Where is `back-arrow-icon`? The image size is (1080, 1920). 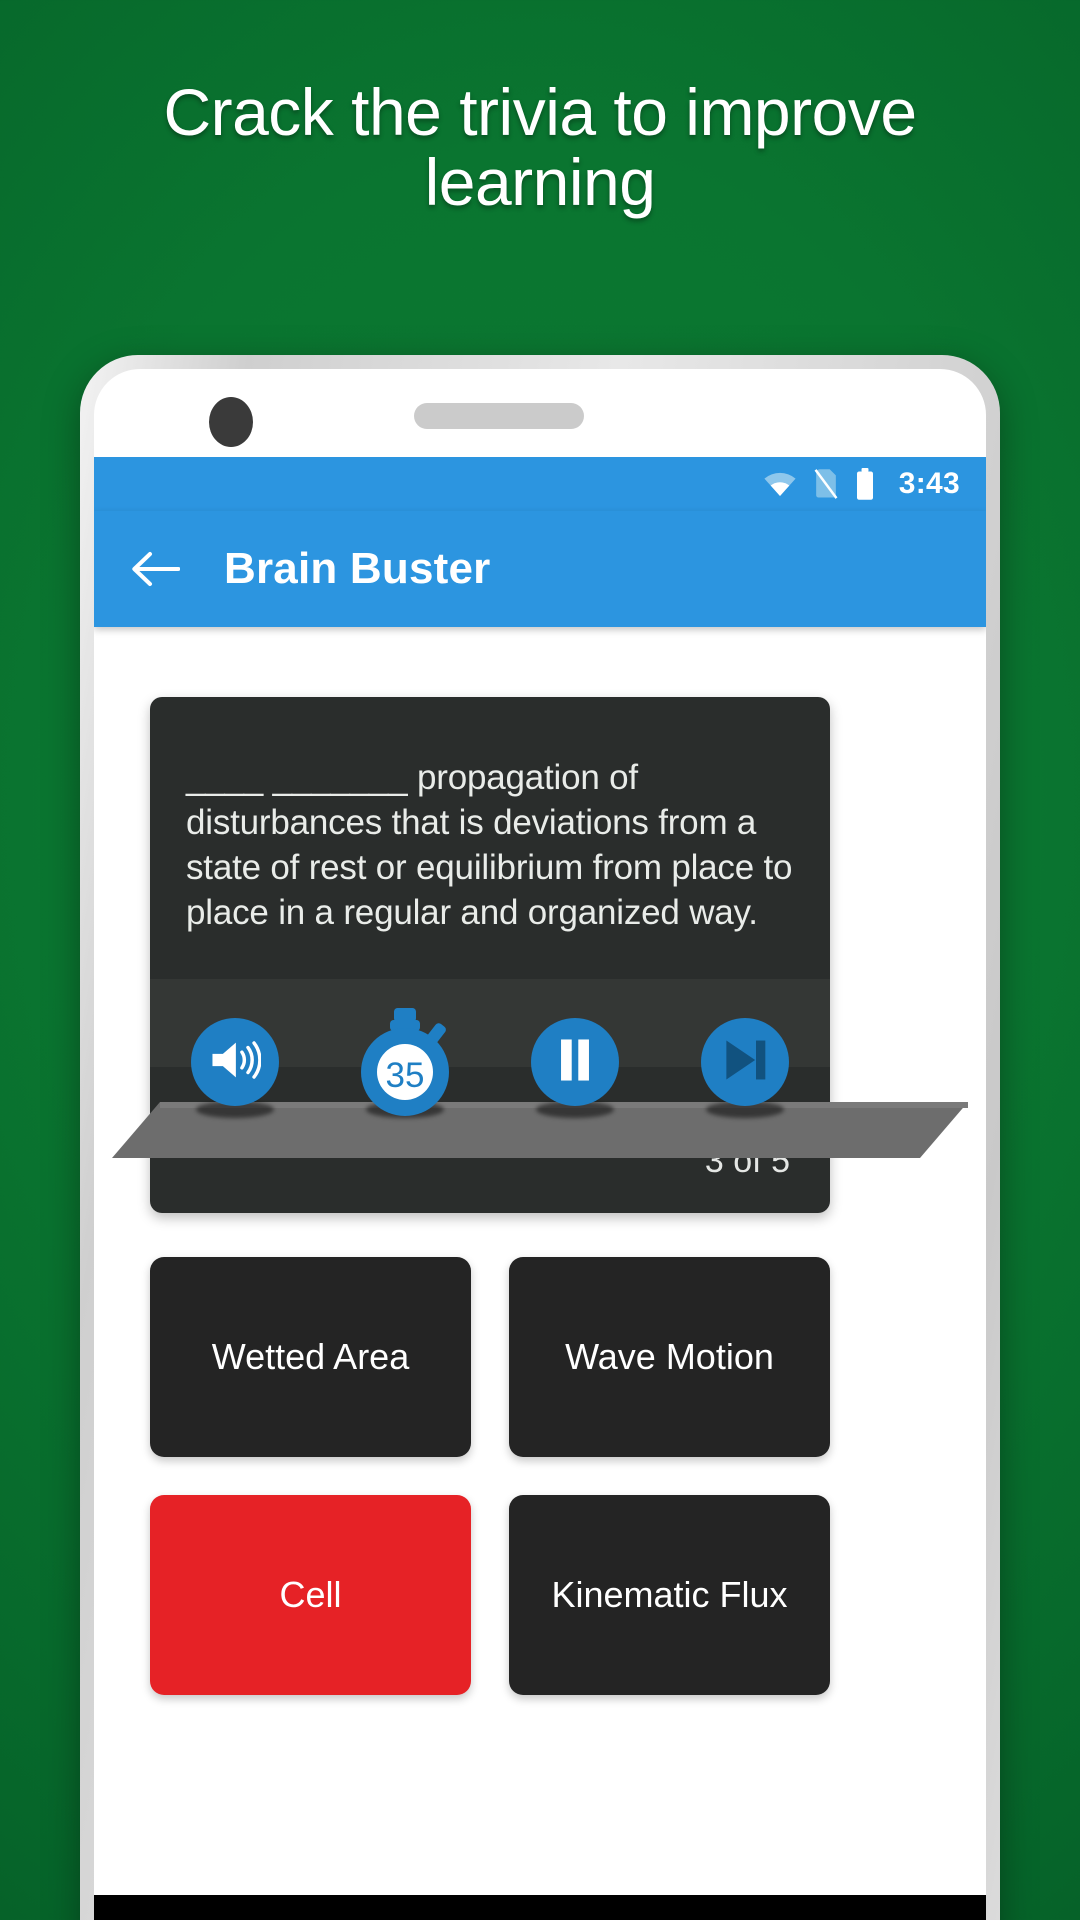 back-arrow-icon is located at coordinates (155, 569).